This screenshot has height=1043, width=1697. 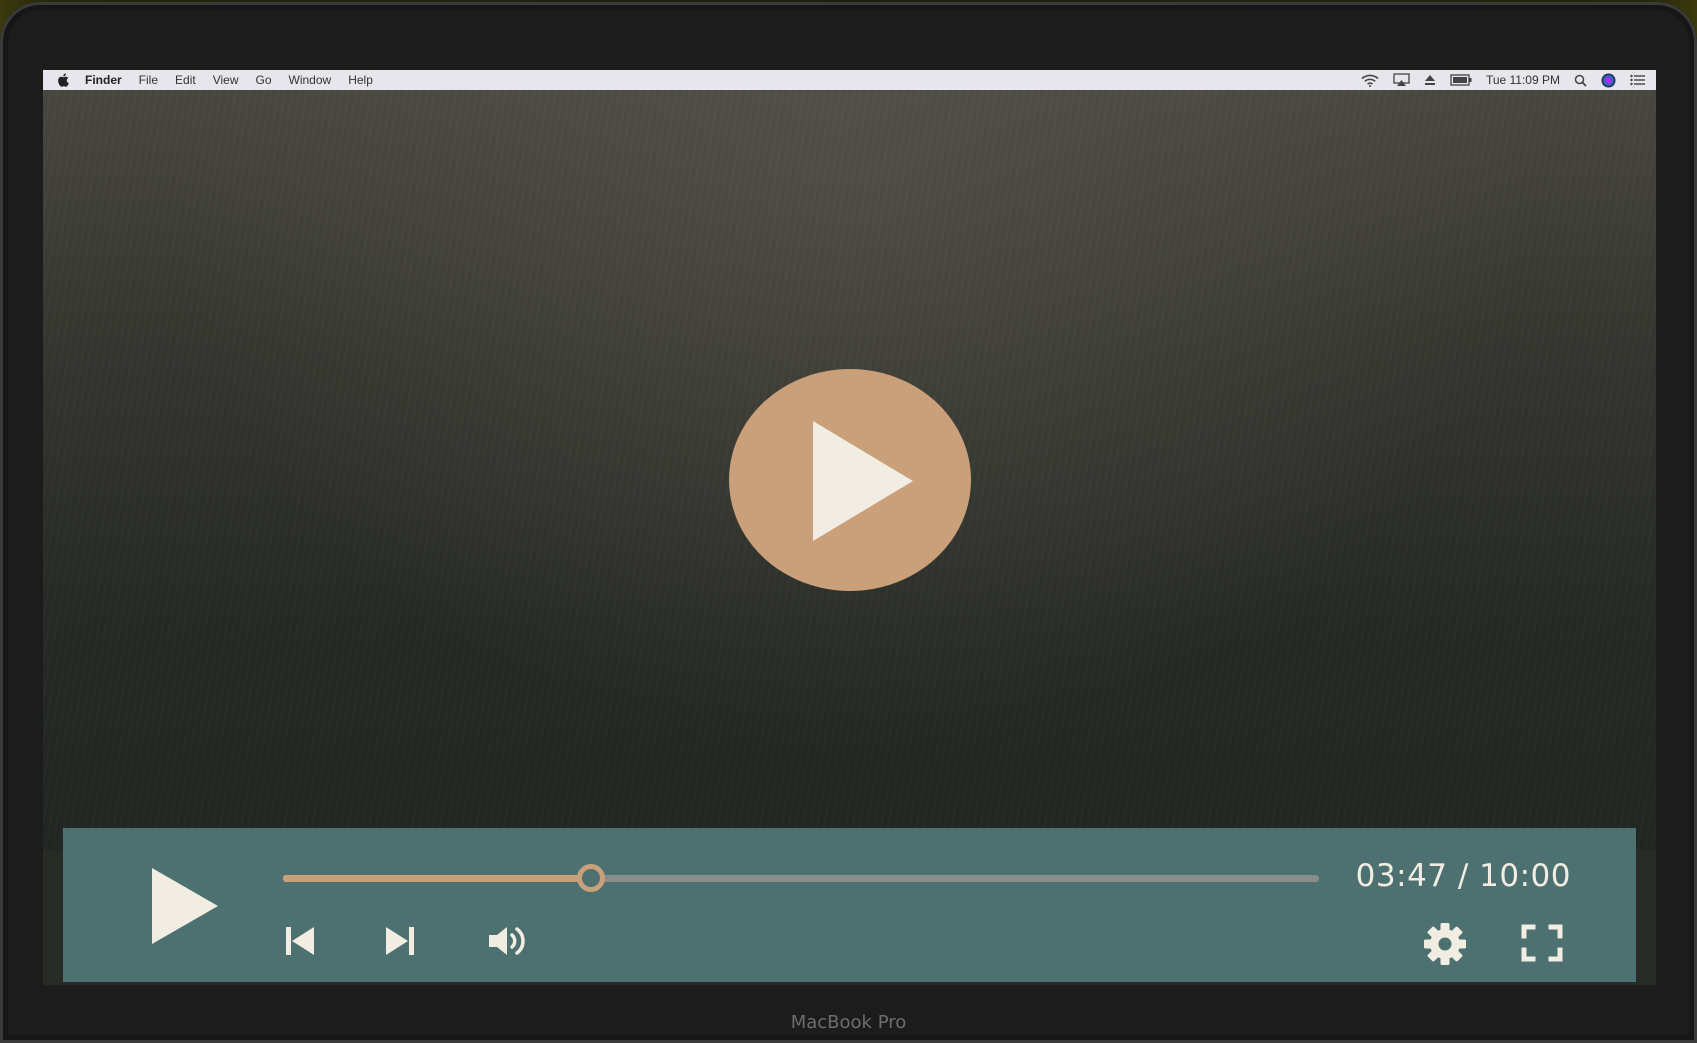 What do you see at coordinates (1461, 80) in the screenshot?
I see `battery-icon` at bounding box center [1461, 80].